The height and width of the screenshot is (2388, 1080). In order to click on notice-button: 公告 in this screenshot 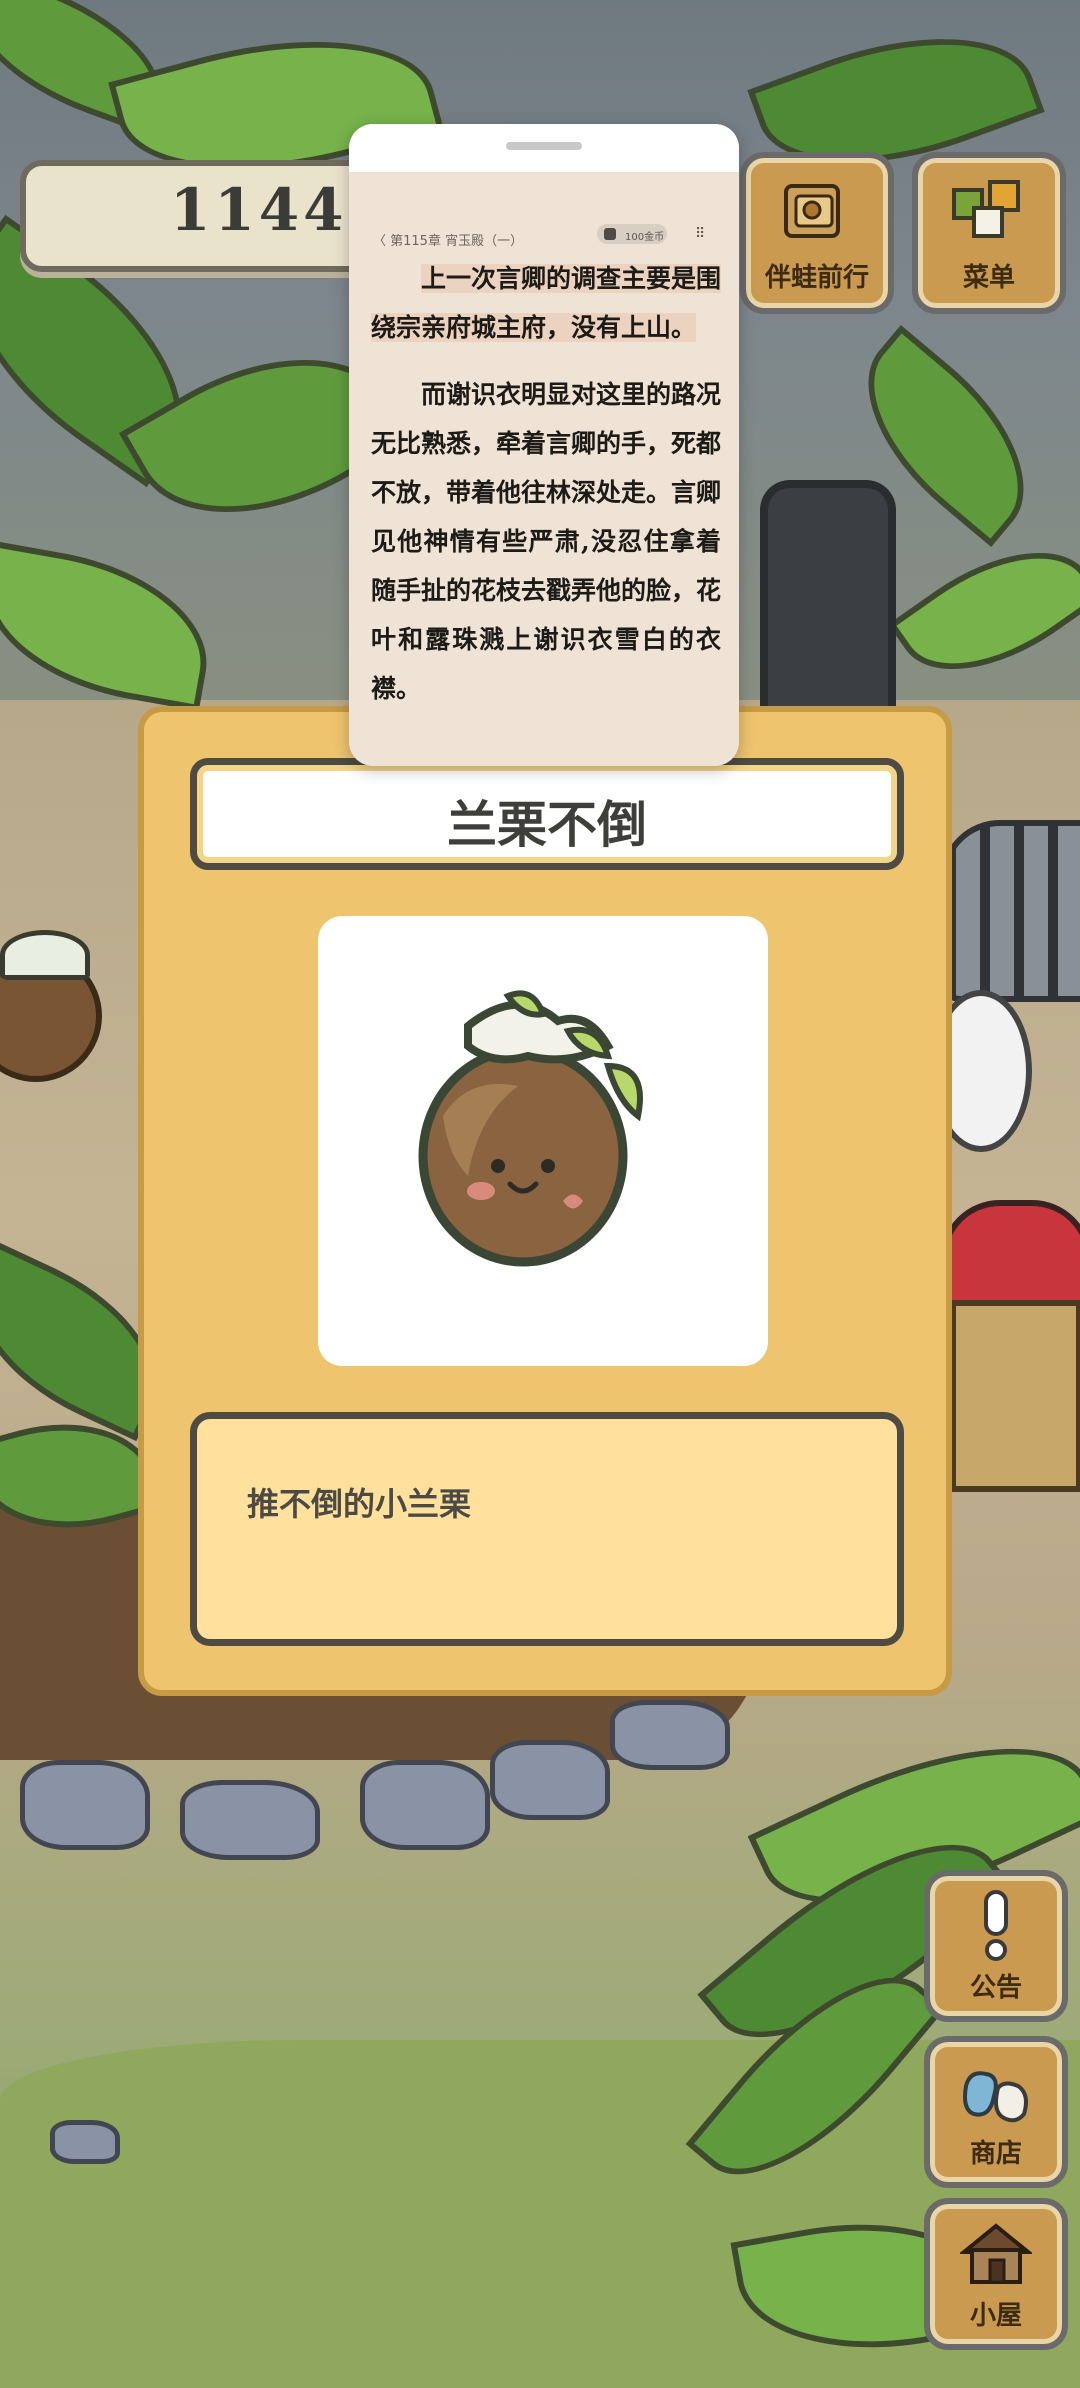, I will do `click(996, 1946)`.